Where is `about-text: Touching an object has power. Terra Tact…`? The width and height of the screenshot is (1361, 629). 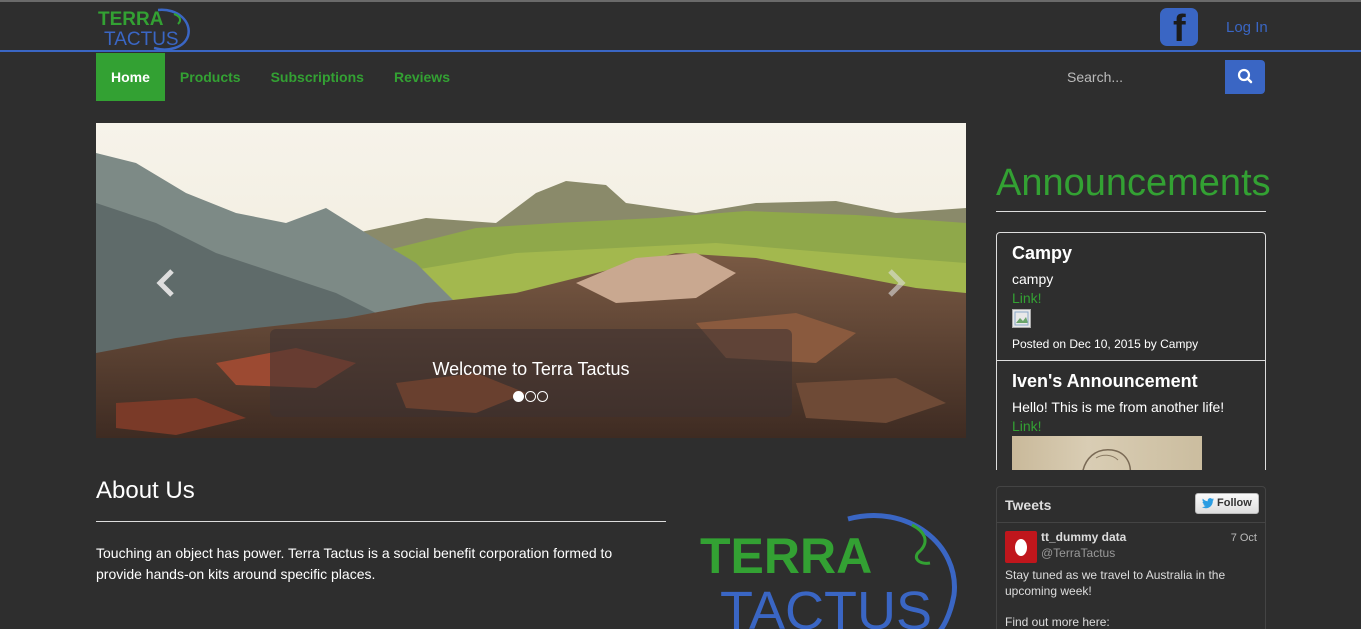
about-text: Touching an object has power. Terra Tact… is located at coordinates (354, 563).